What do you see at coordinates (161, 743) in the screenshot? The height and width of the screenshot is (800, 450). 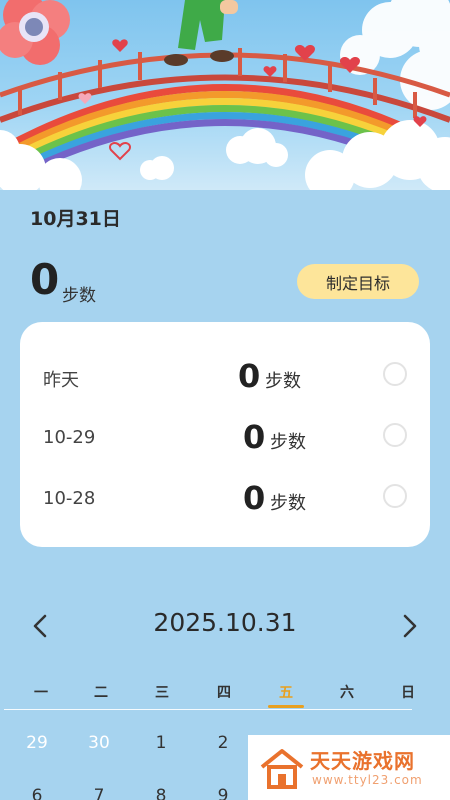 I see `calendar-day: 1` at bounding box center [161, 743].